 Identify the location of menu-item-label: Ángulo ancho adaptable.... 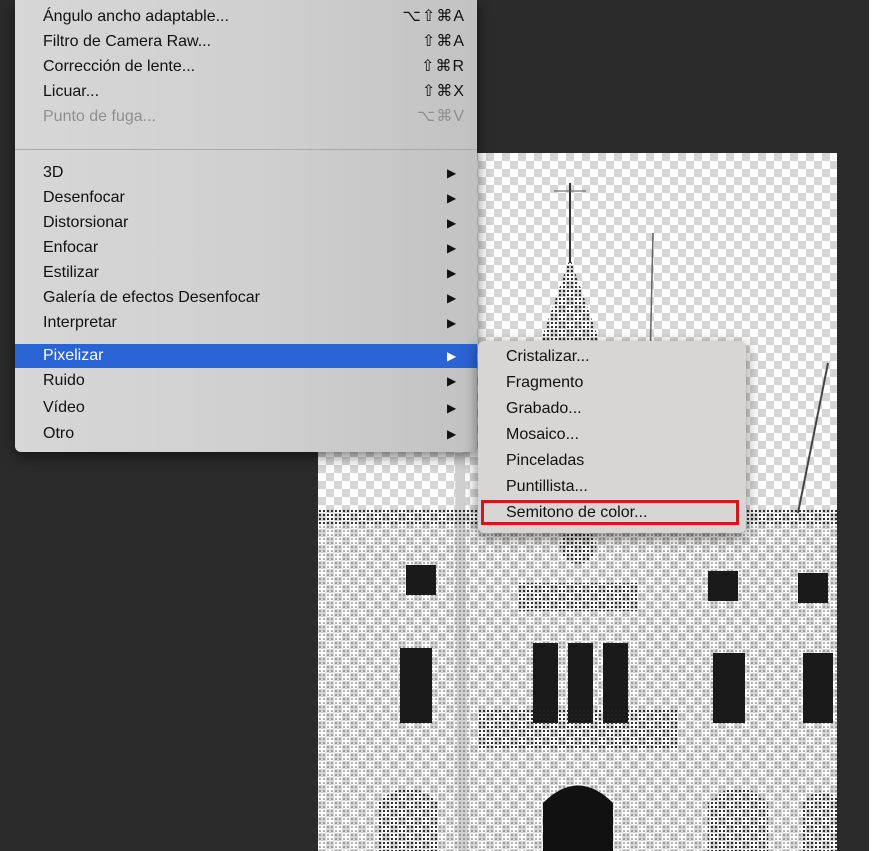
(136, 16).